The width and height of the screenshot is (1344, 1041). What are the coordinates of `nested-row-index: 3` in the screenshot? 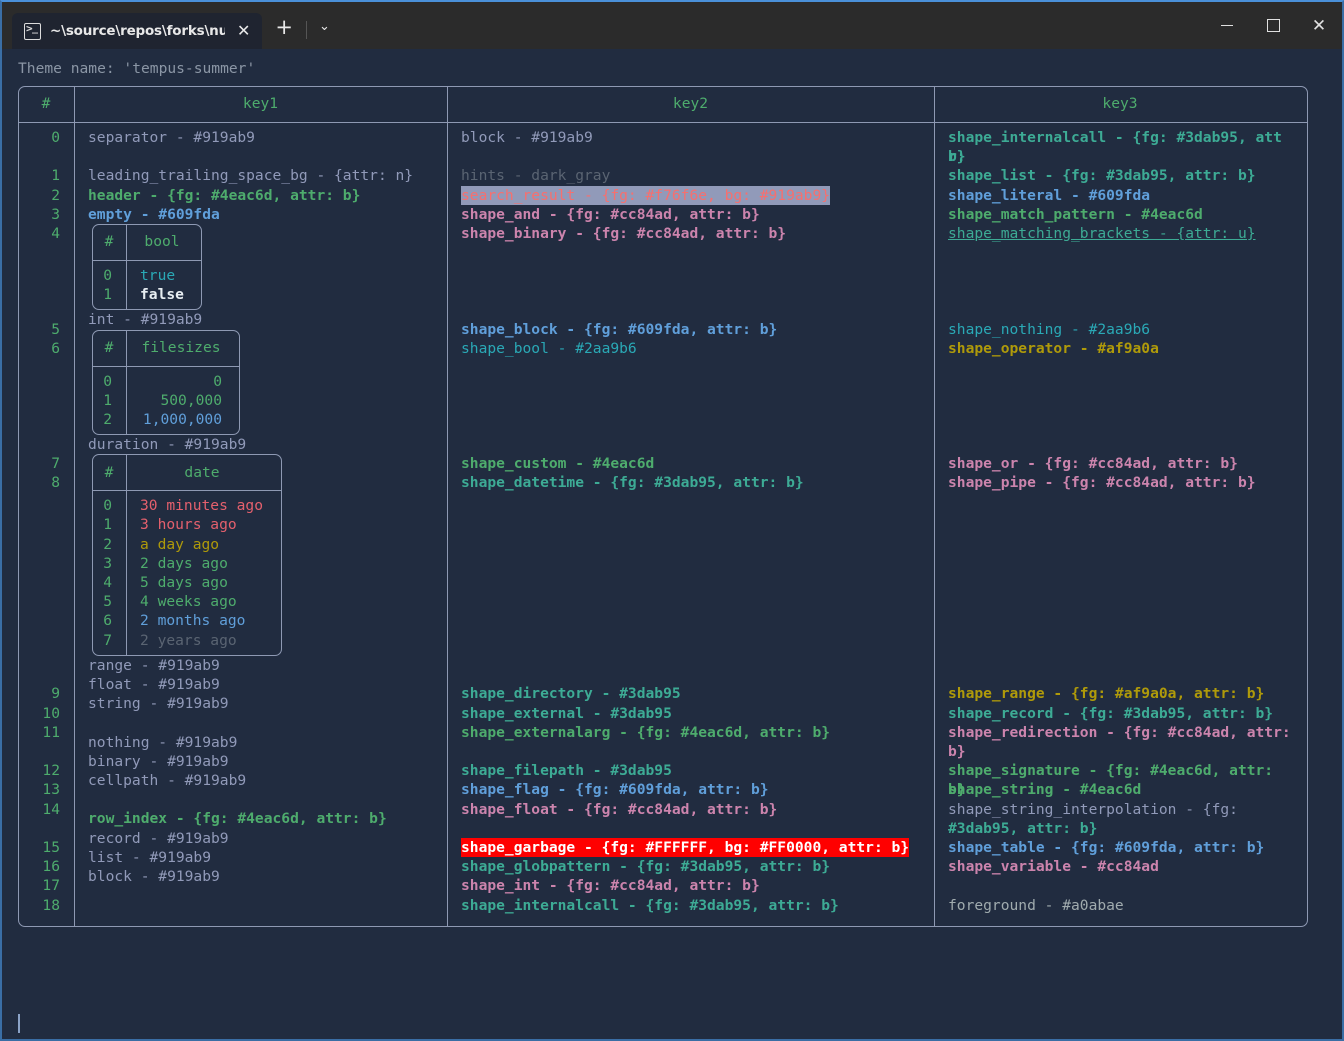 It's located at (107, 563).